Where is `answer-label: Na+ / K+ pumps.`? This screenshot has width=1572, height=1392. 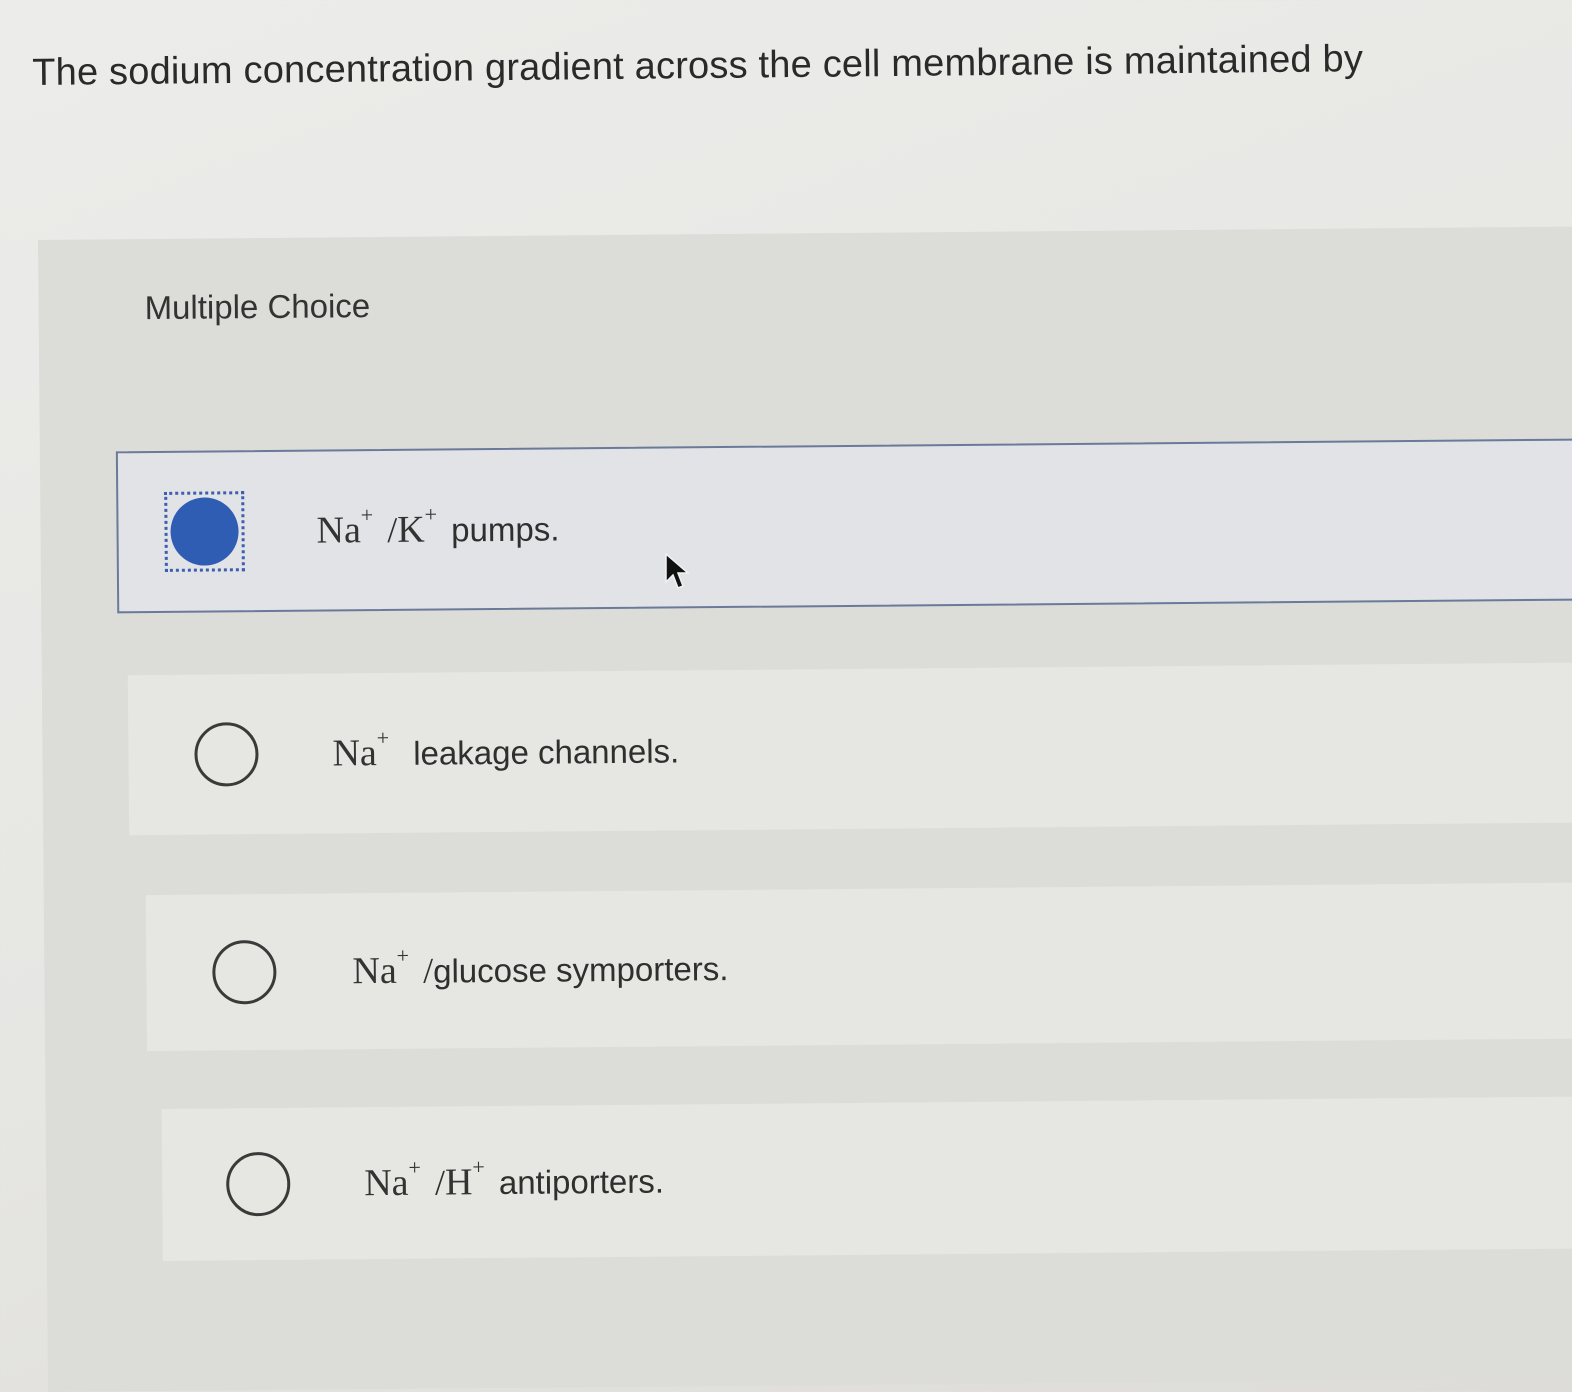 answer-label: Na+ / K+ pumps. is located at coordinates (438, 526).